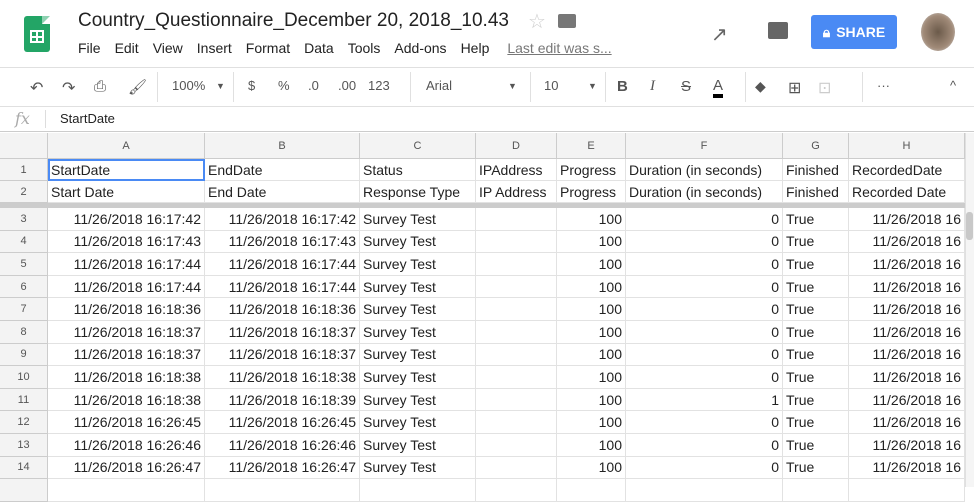  I want to click on row-header: 11, so click(24, 400).